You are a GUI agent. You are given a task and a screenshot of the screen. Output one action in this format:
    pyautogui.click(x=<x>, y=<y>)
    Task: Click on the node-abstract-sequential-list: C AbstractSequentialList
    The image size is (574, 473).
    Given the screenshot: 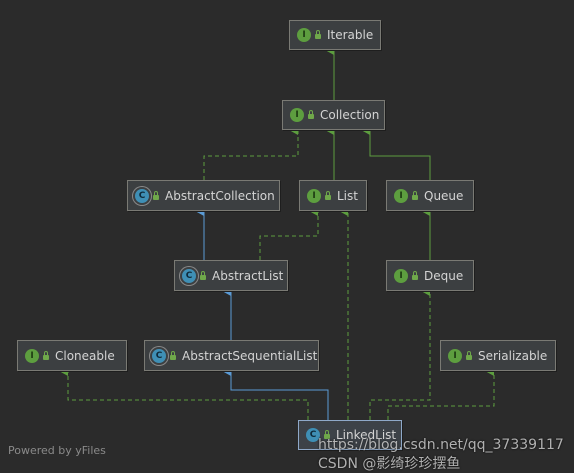 What is the action you would take?
    pyautogui.click(x=231, y=355)
    